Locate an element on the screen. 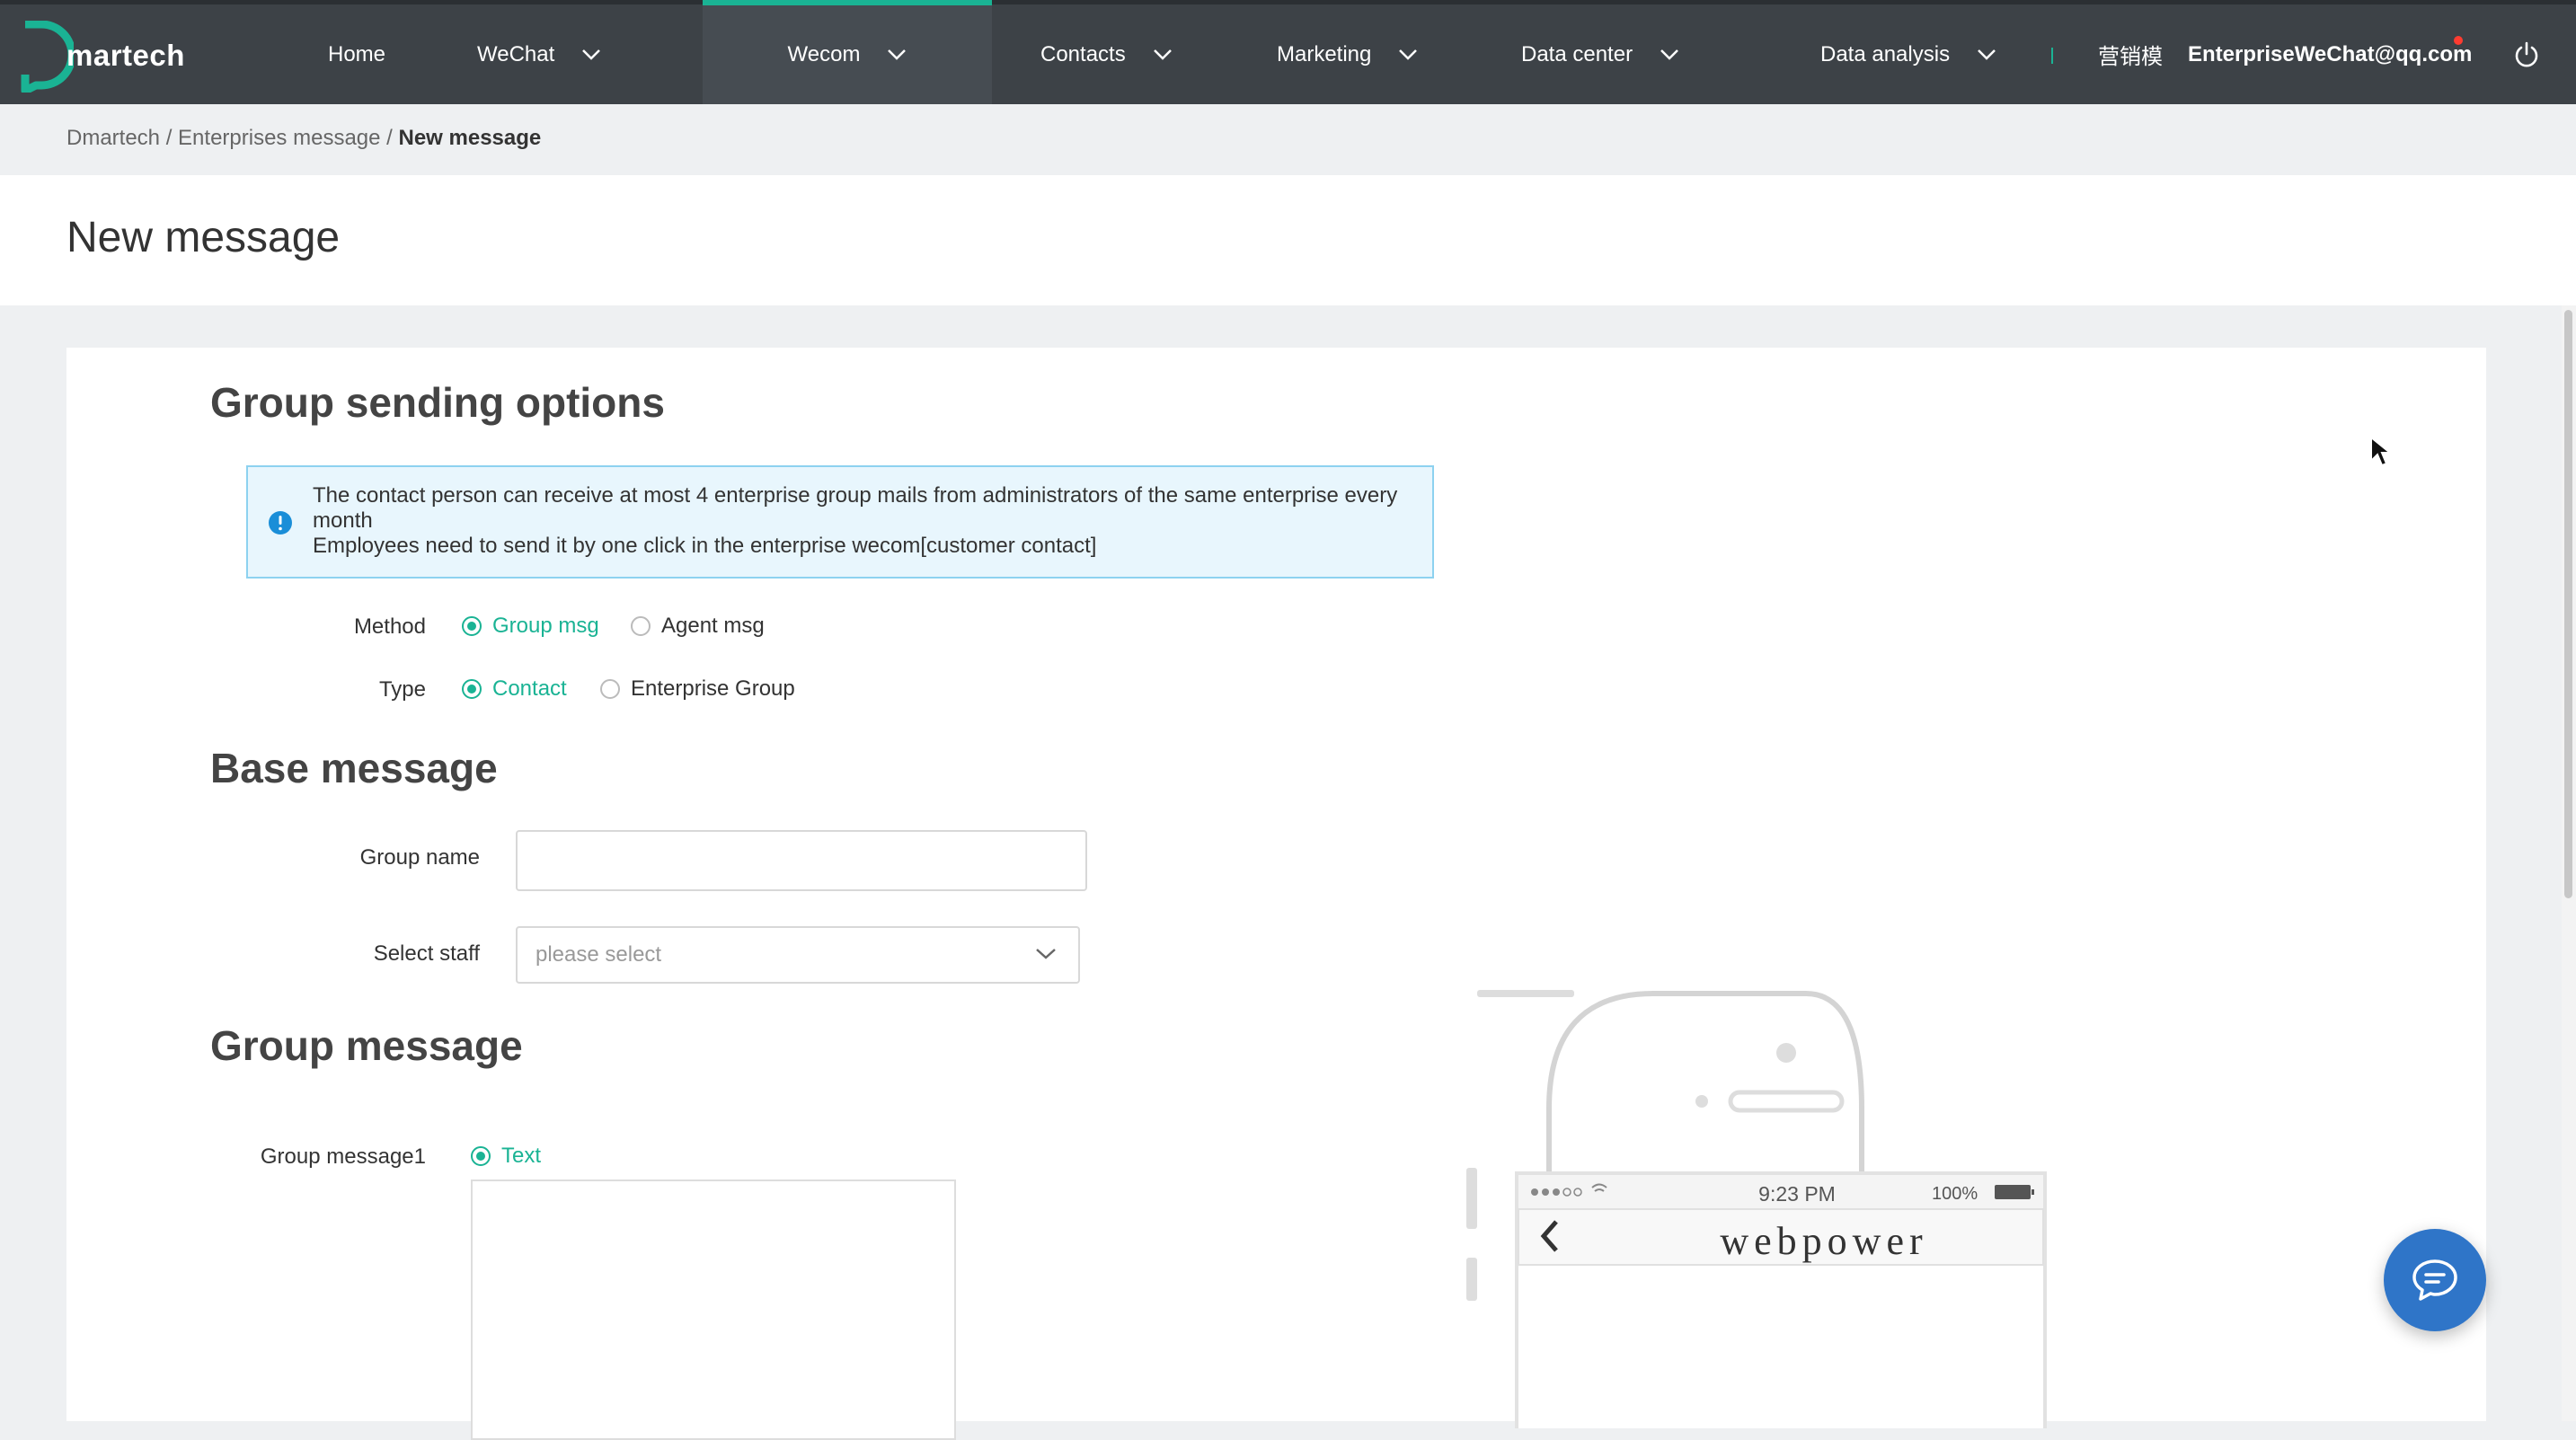  breadcrumb-current: New message is located at coordinates (470, 138).